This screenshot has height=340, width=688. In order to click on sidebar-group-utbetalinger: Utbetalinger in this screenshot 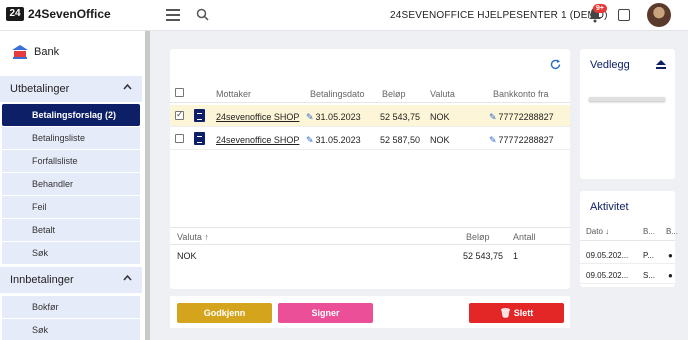, I will do `click(71, 89)`.